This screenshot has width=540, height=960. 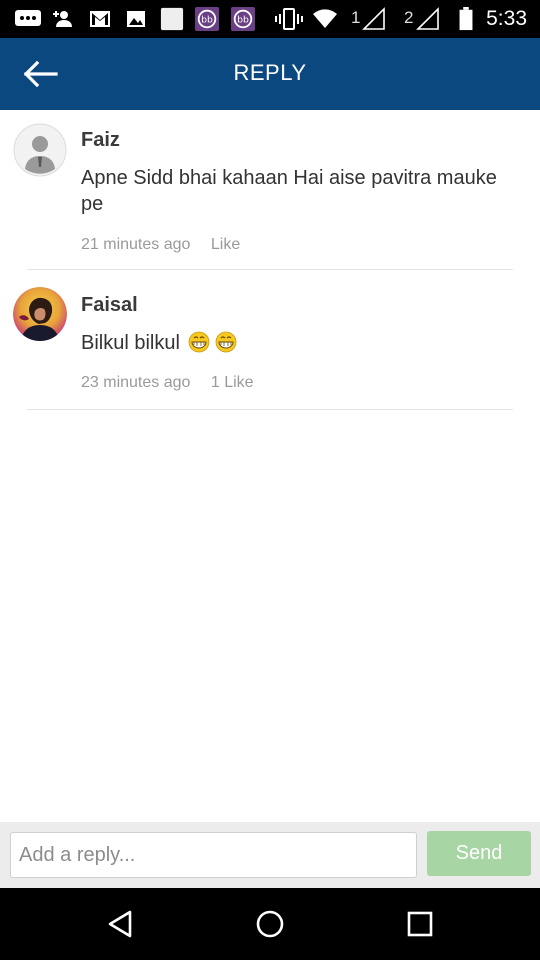 I want to click on nav-home-button, so click(x=270, y=924).